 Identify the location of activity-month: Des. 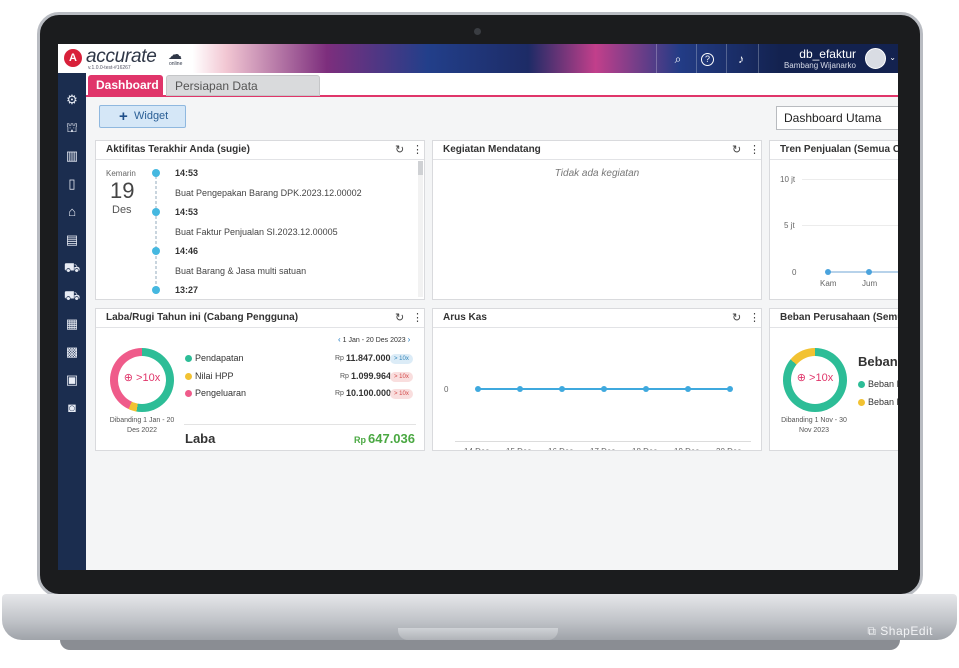
(122, 210).